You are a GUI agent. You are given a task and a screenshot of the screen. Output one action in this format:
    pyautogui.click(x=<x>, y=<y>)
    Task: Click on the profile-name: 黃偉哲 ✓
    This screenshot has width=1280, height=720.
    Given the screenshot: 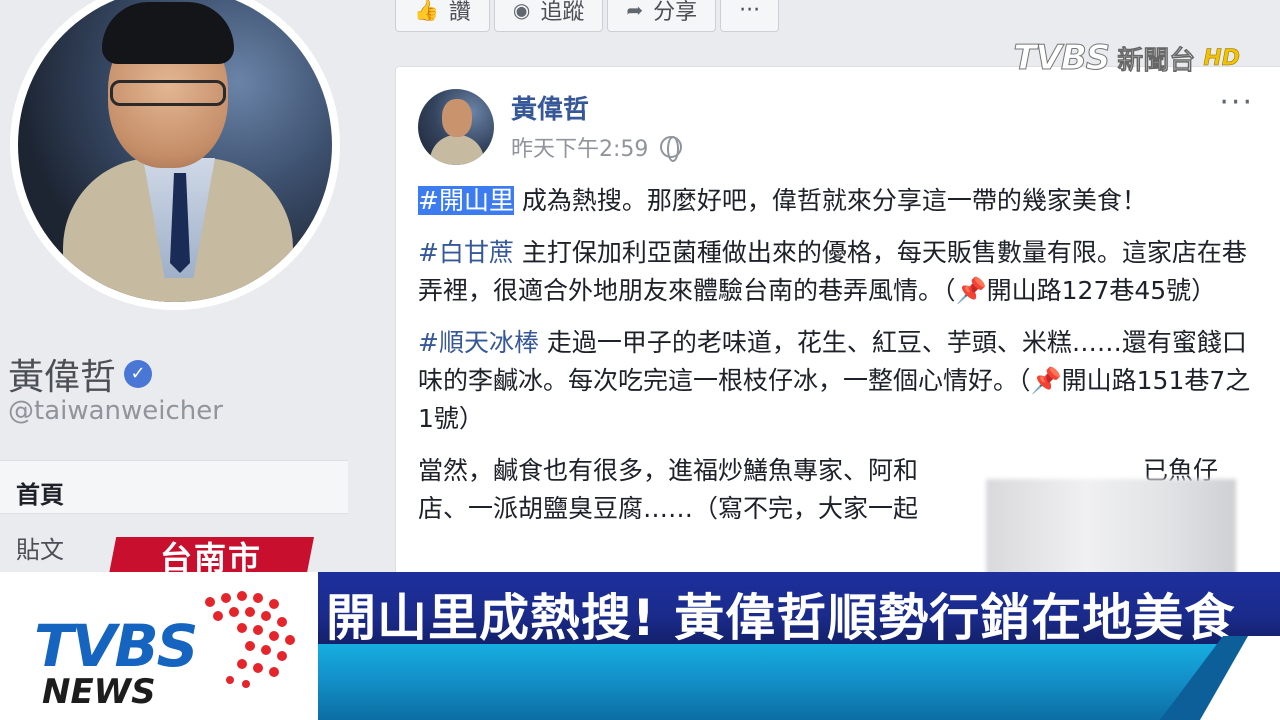 What is the action you would take?
    pyautogui.click(x=80, y=374)
    